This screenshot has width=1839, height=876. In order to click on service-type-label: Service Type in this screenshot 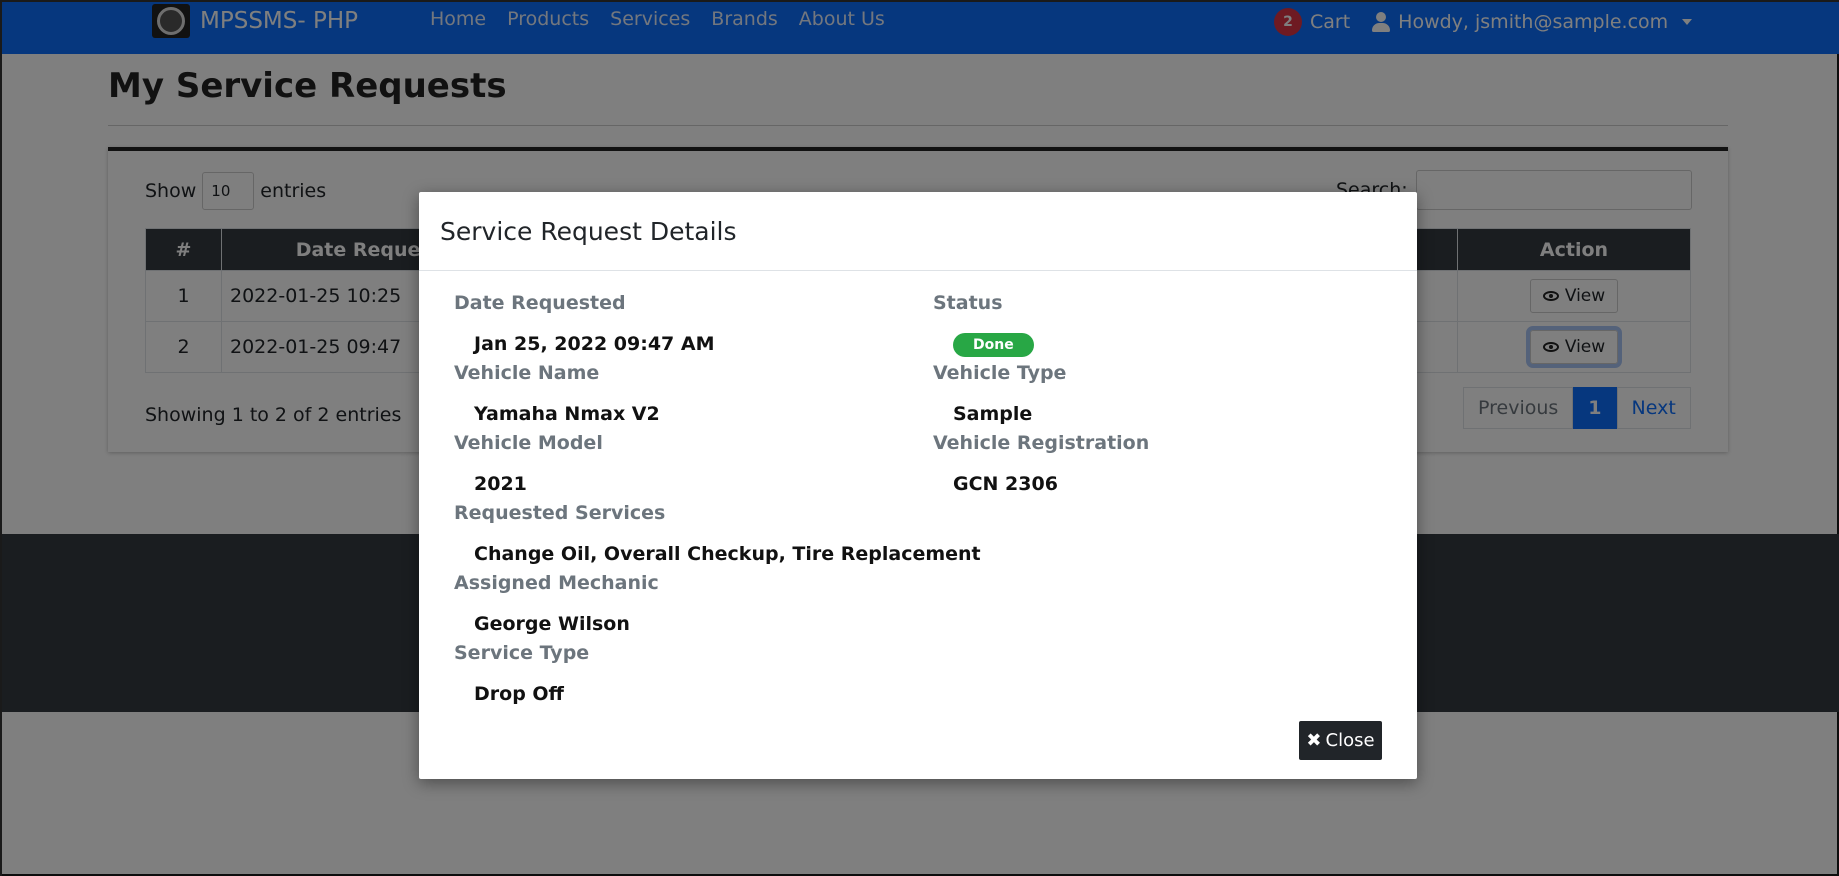, I will do `click(522, 653)`.